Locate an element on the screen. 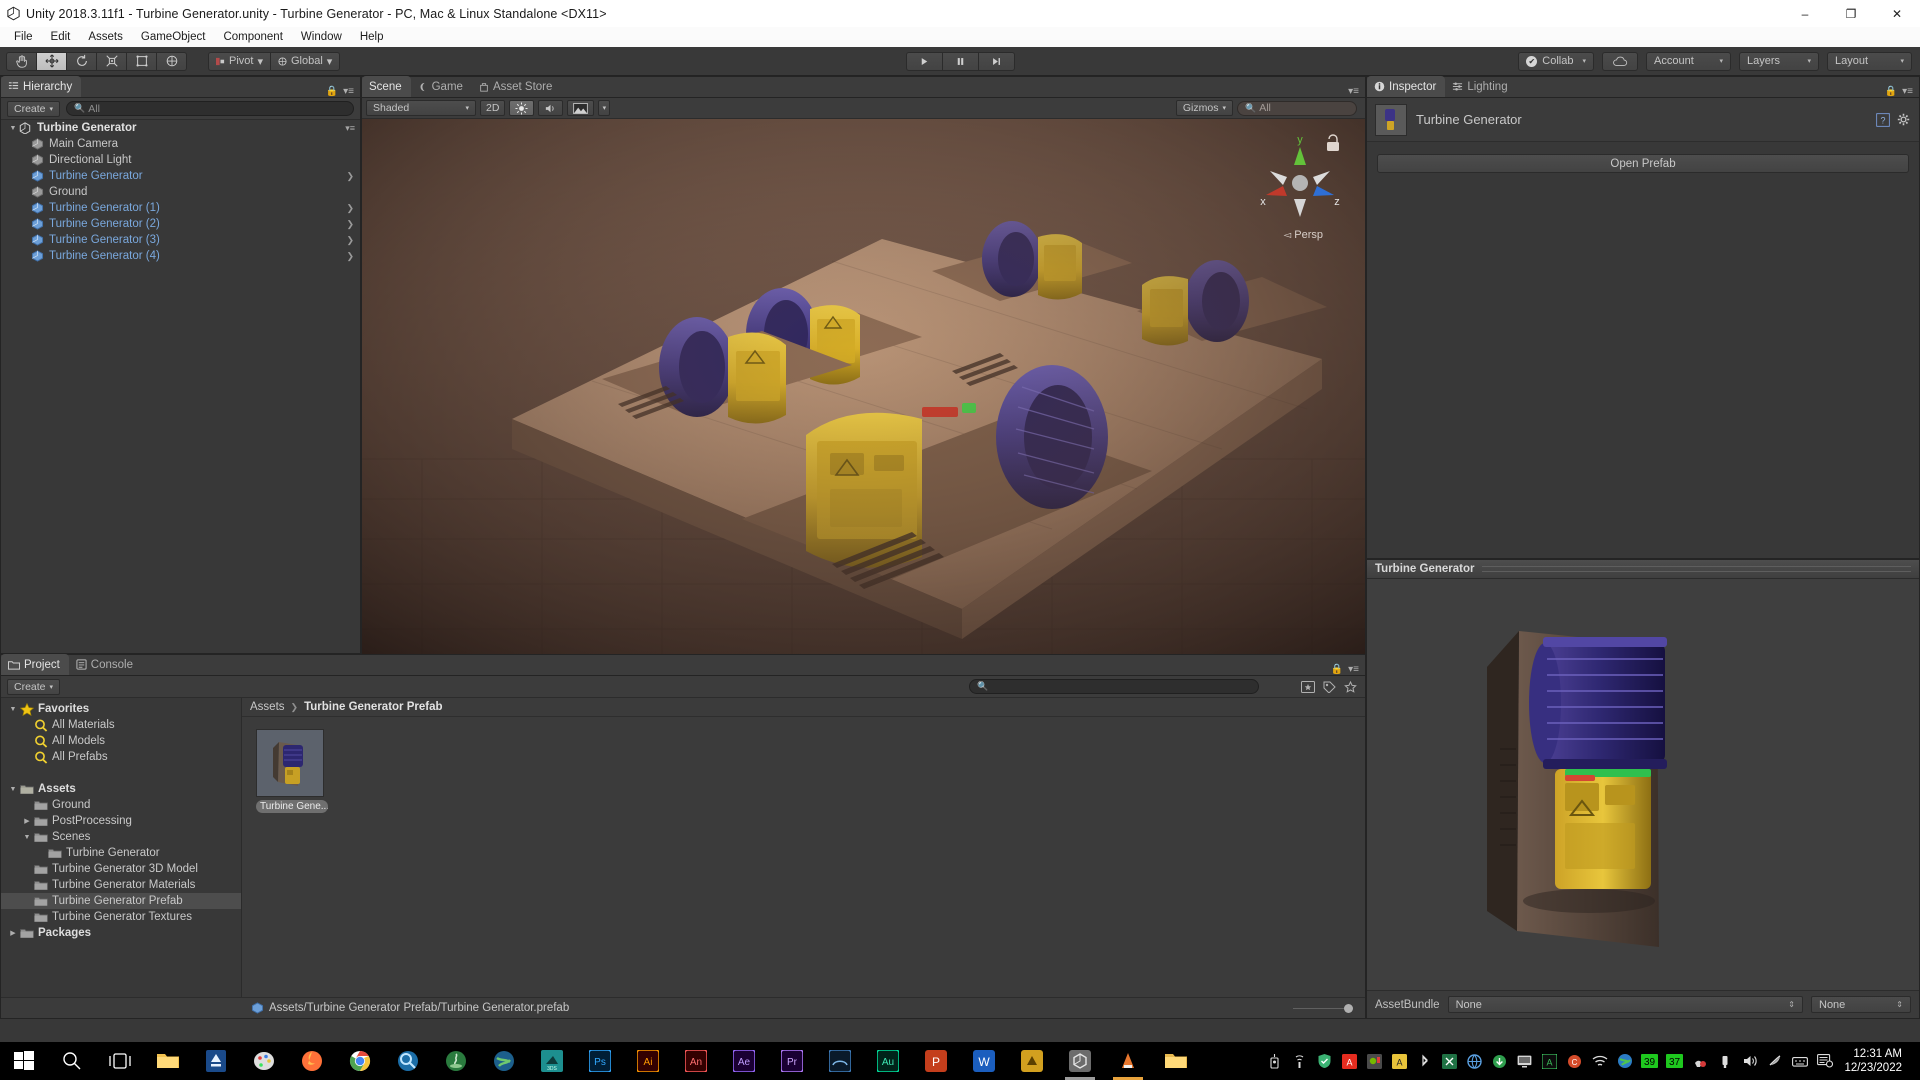 The width and height of the screenshot is (1920, 1080). zoom-slider is located at coordinates (1323, 1008).